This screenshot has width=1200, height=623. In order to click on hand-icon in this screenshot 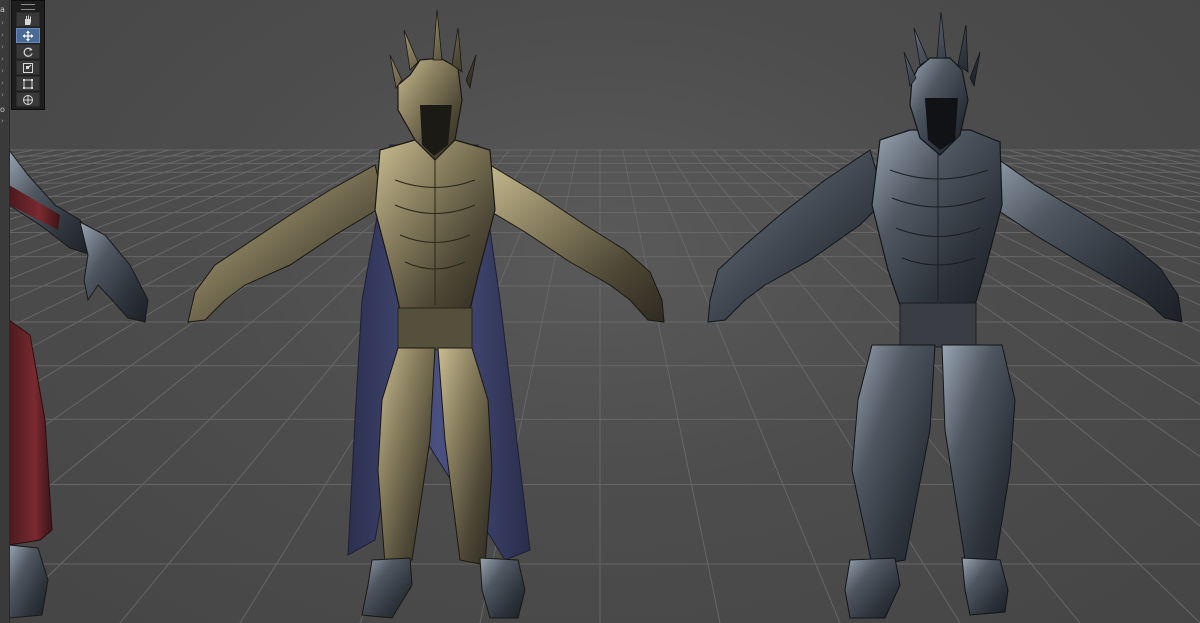, I will do `click(28, 20)`.